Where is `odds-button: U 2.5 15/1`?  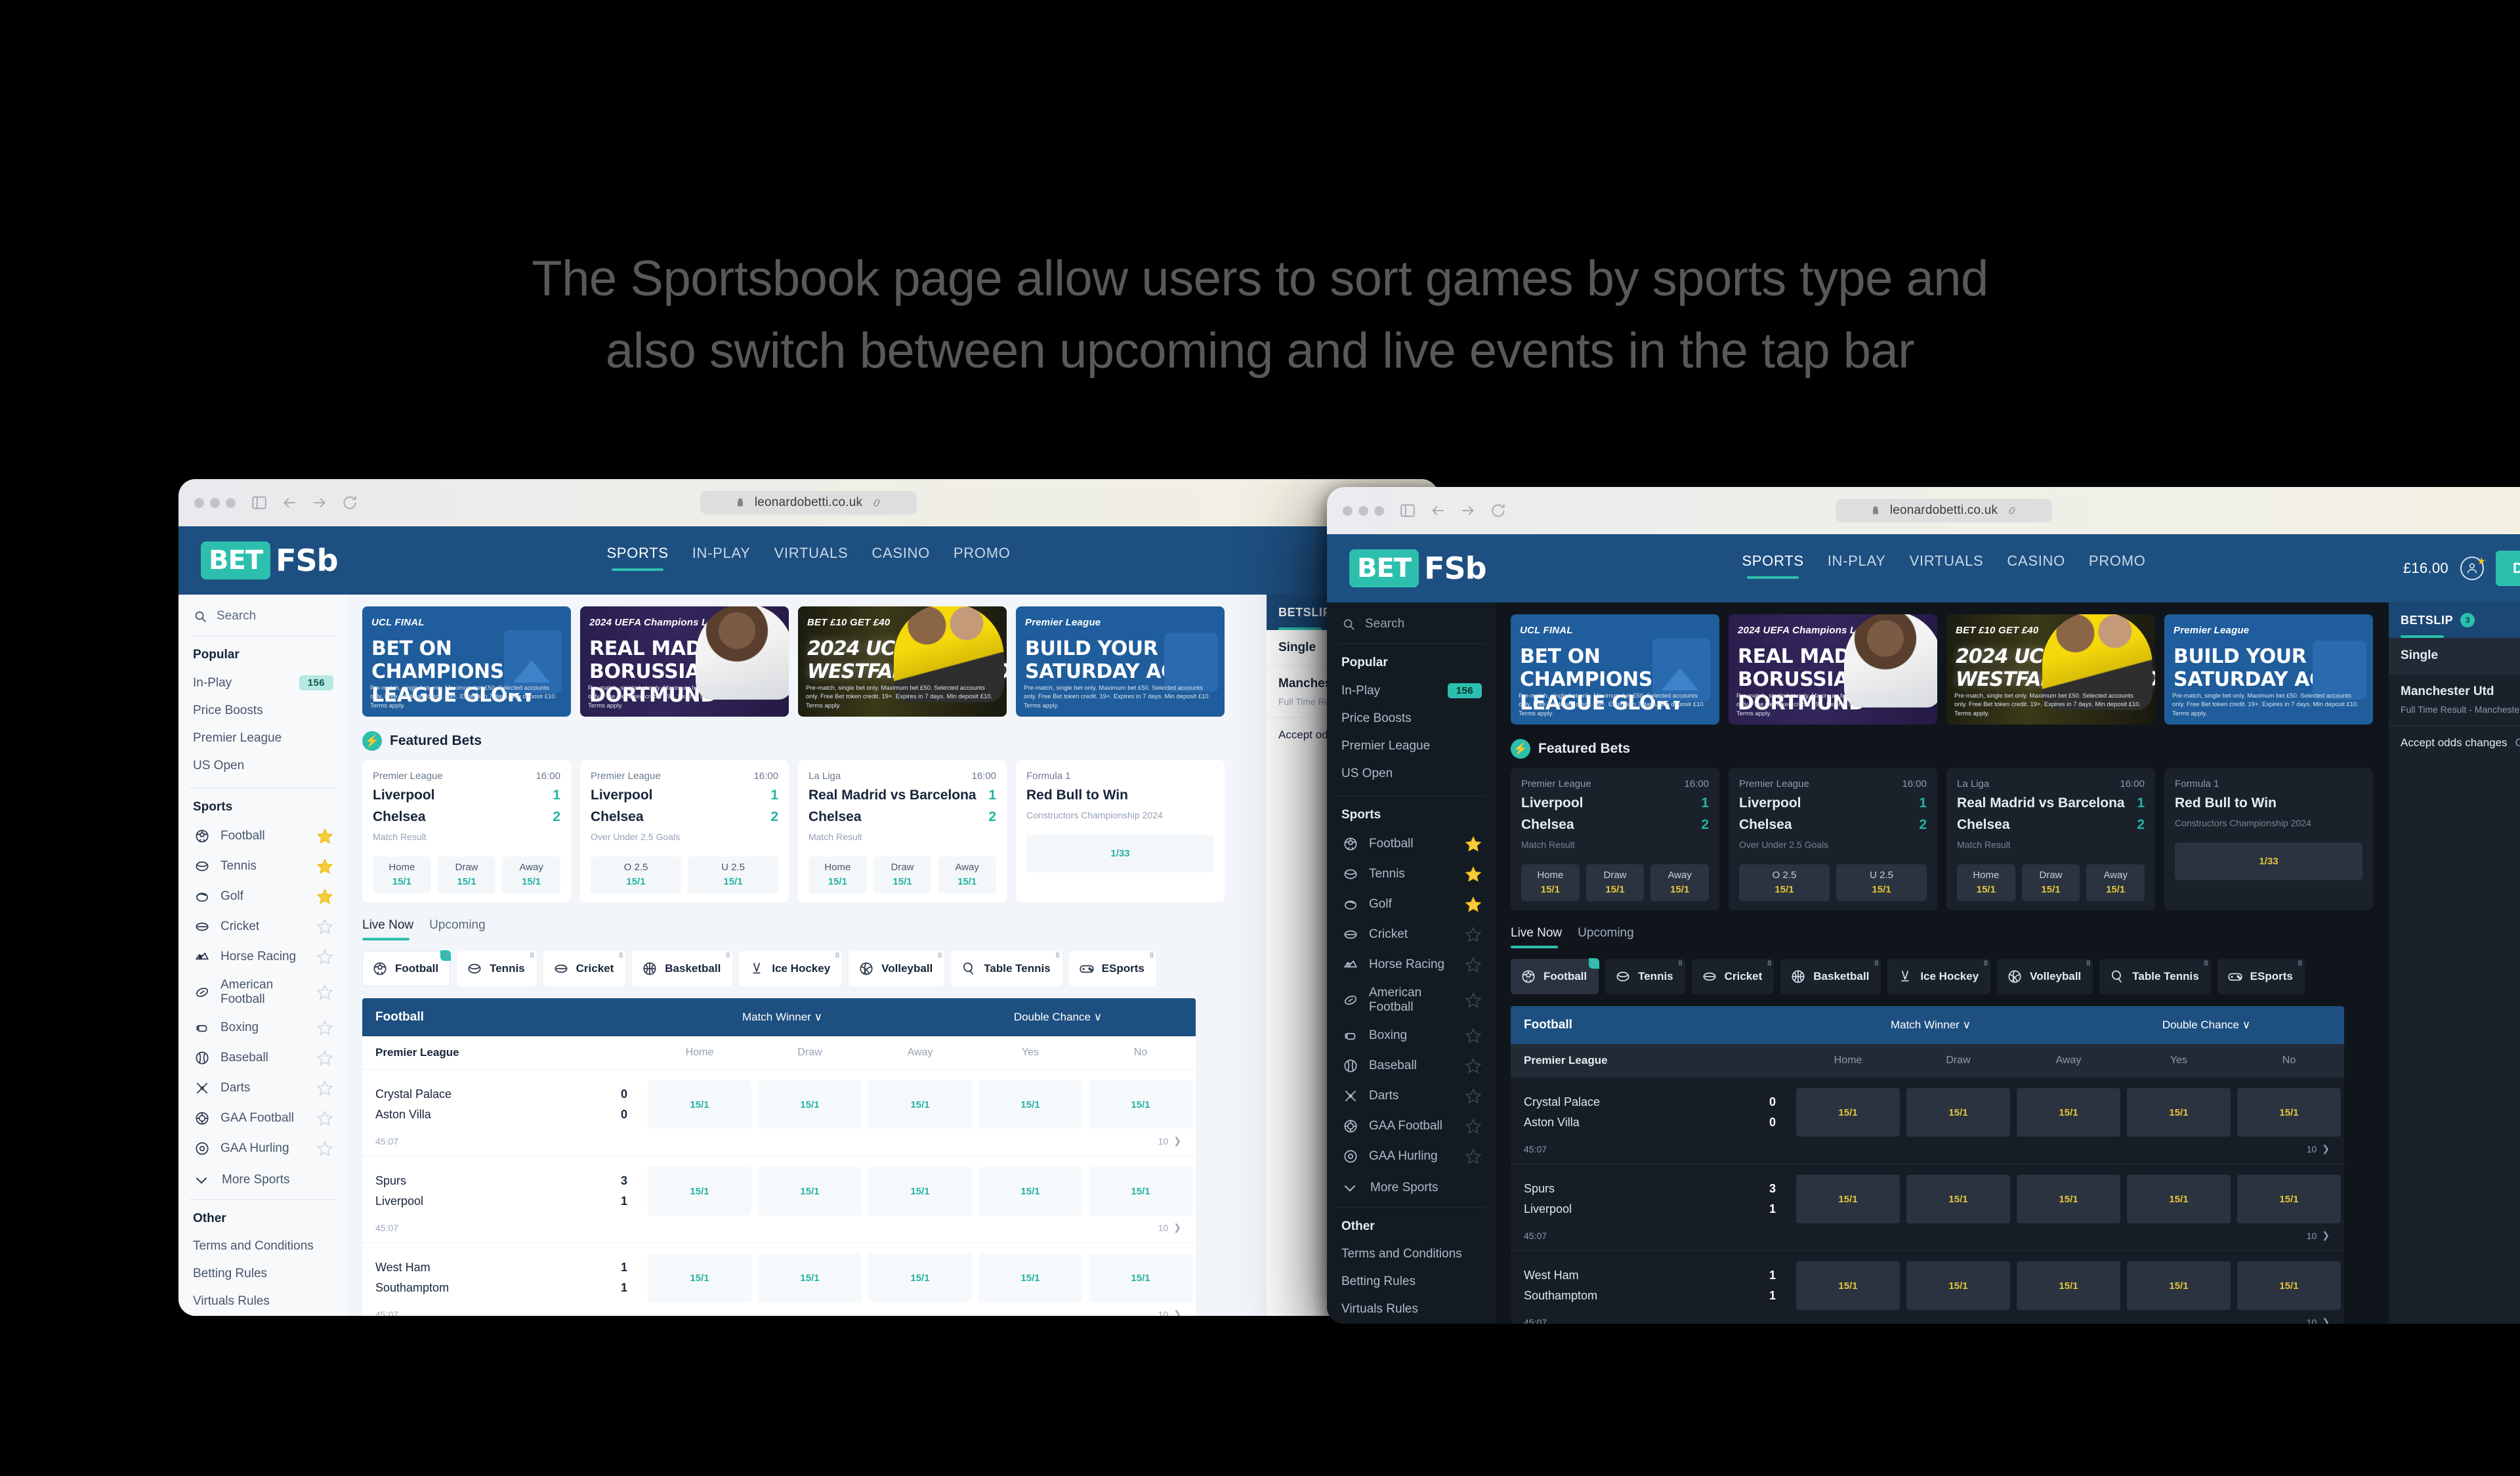 odds-button: U 2.5 15/1 is located at coordinates (1881, 883).